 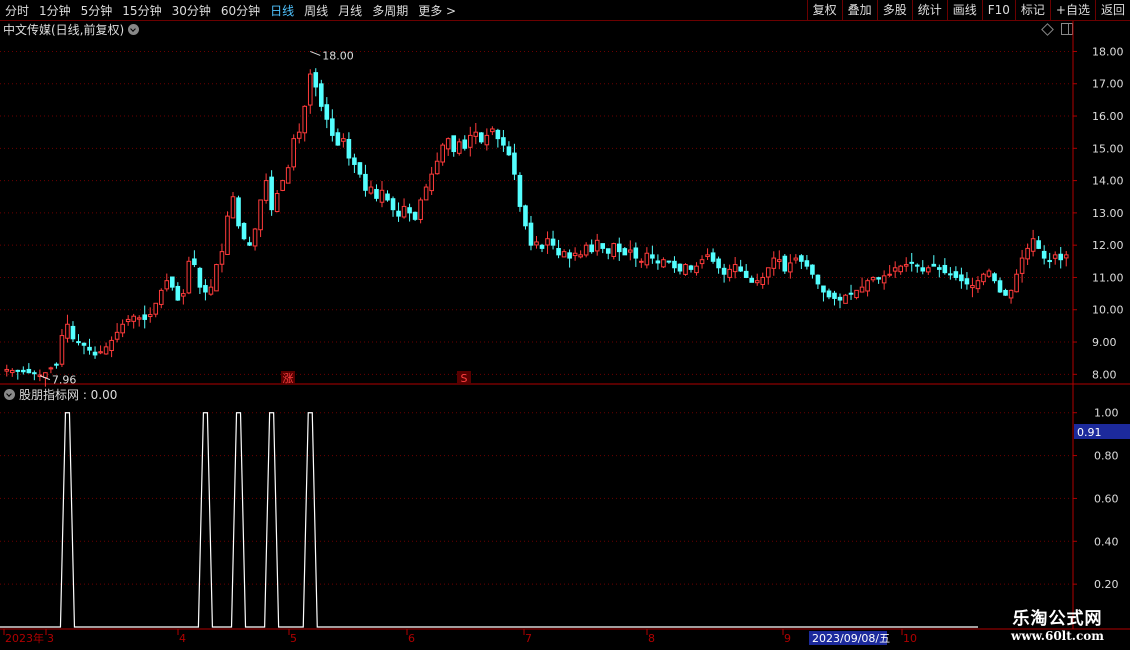 I want to click on panel-toggle-icon, so click(x=1067, y=29).